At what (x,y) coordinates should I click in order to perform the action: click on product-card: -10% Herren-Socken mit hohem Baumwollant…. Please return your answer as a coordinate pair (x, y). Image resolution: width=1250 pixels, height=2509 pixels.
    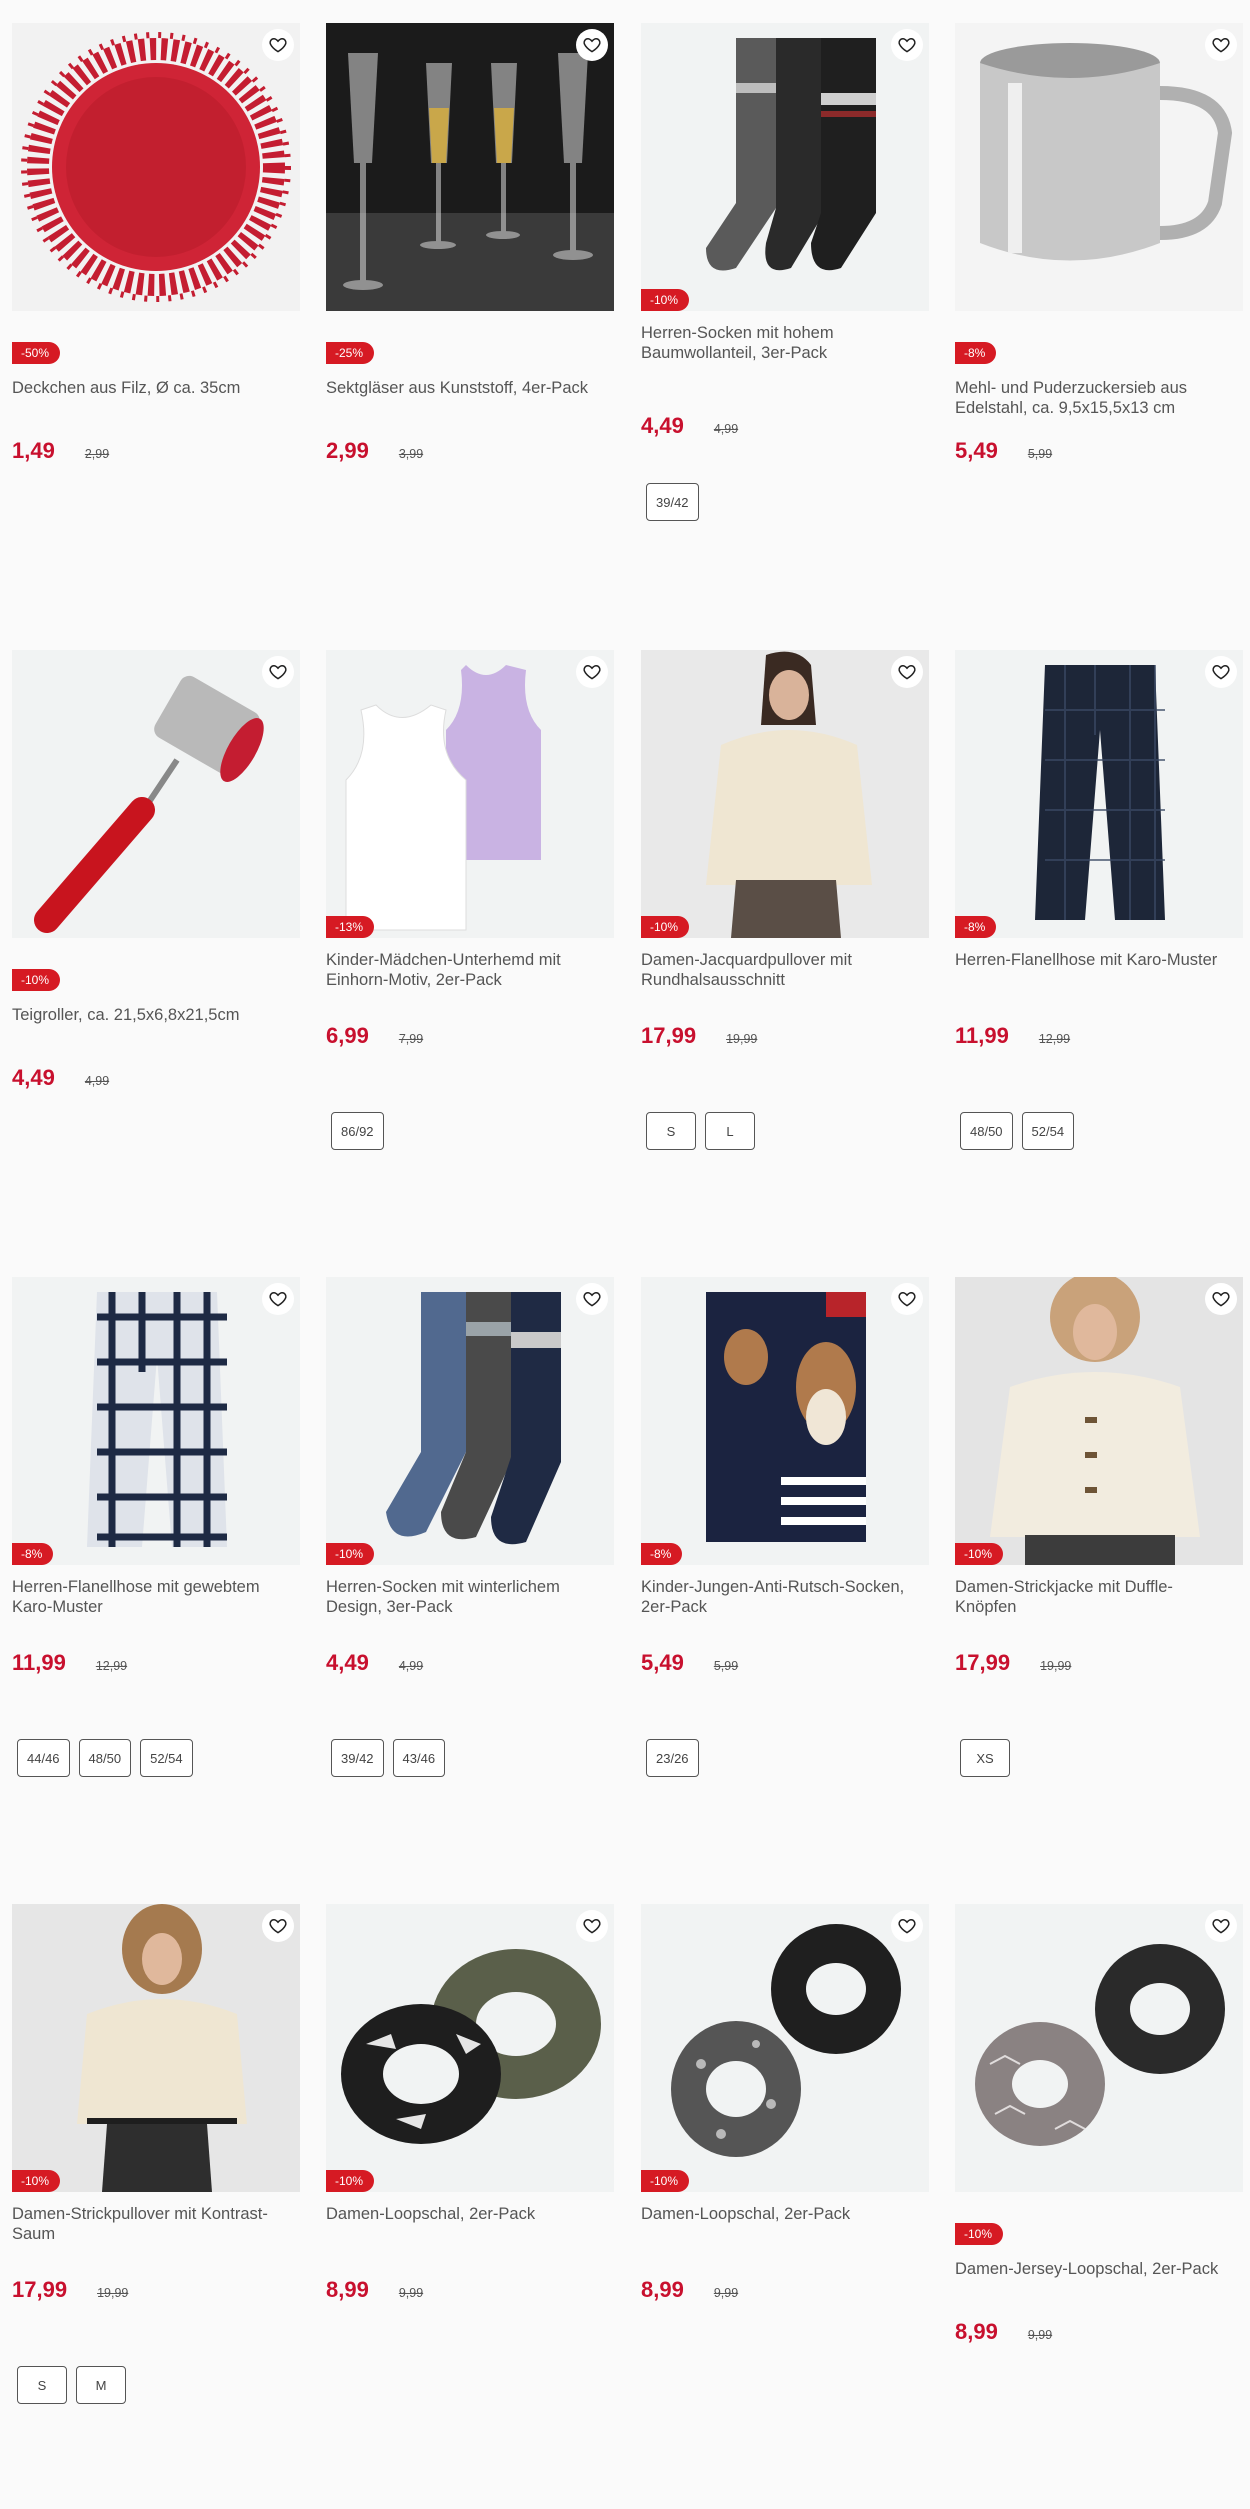
    Looking at the image, I should click on (785, 272).